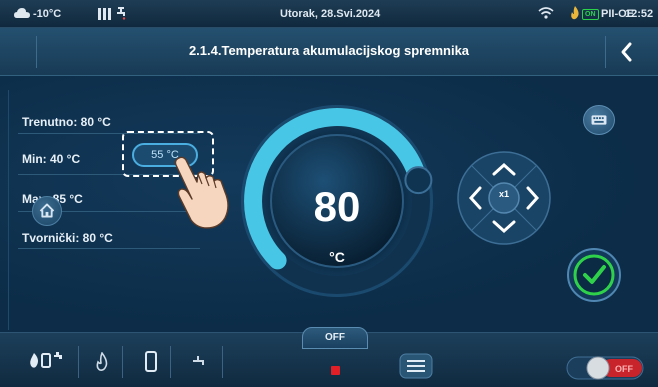 The image size is (658, 387). I want to click on time-label: 12:52, so click(639, 14).